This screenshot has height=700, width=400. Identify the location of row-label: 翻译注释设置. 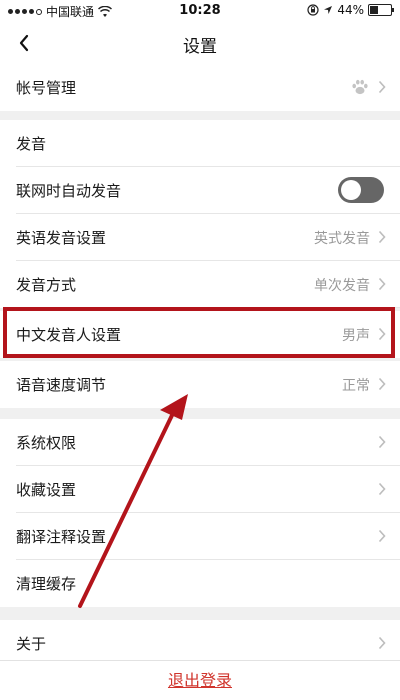
(61, 537).